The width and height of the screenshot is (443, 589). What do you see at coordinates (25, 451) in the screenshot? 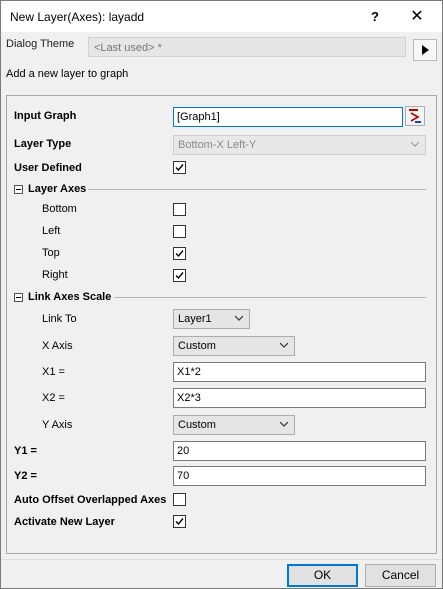
I see `y1-label: Y1 =` at bounding box center [25, 451].